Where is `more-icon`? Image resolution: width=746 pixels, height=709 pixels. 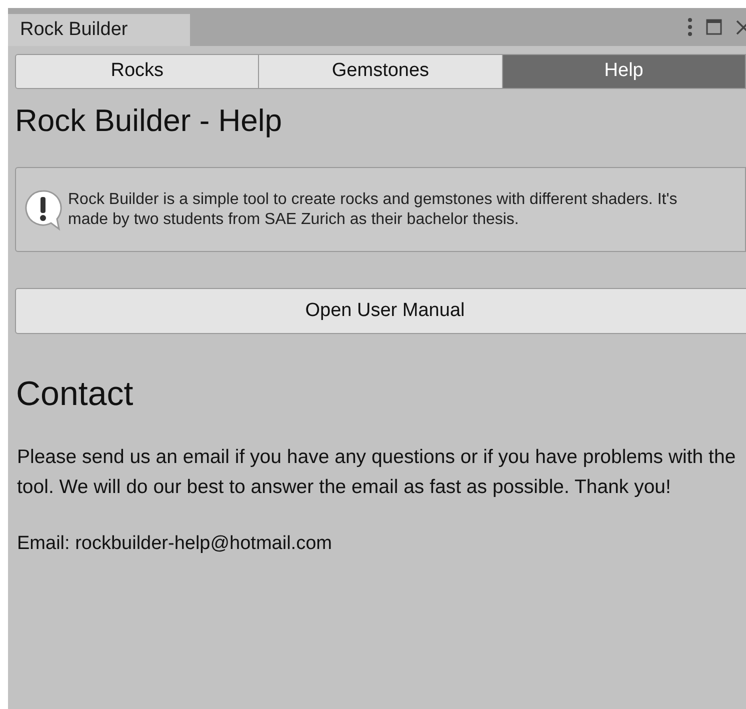 more-icon is located at coordinates (690, 27).